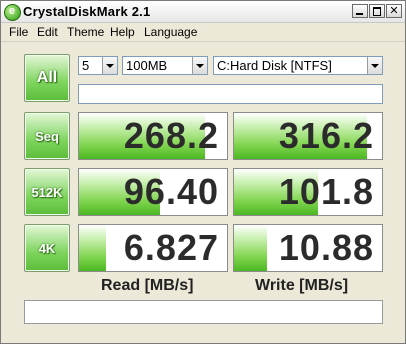 The height and width of the screenshot is (344, 406). What do you see at coordinates (18, 32) in the screenshot?
I see `menu-file: File` at bounding box center [18, 32].